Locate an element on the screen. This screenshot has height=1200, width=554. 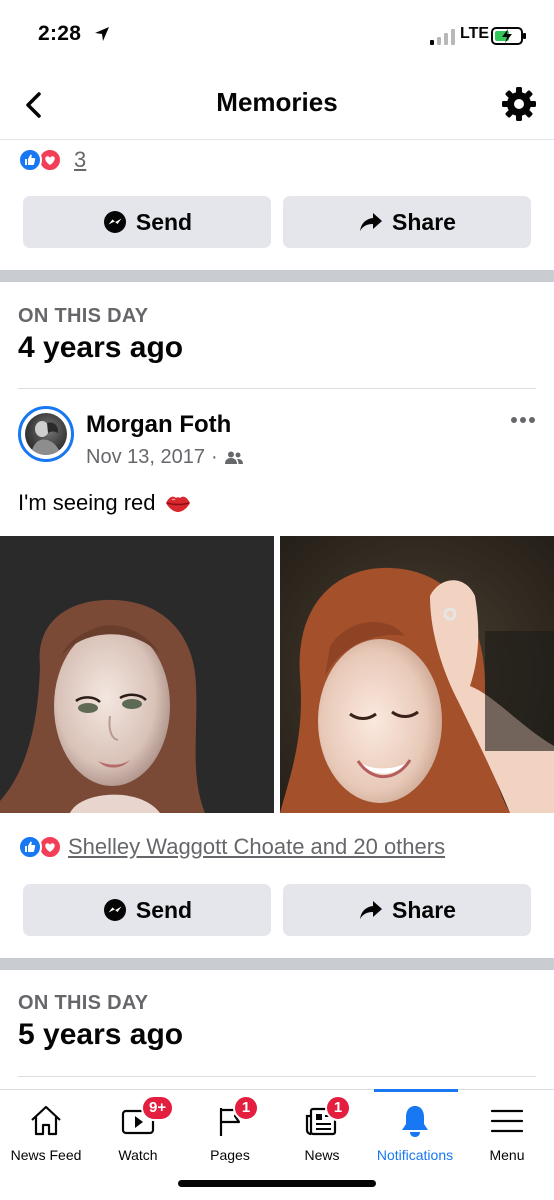
reactions-text: Shelley Waggott Choate and 20 others is located at coordinates (256, 847).